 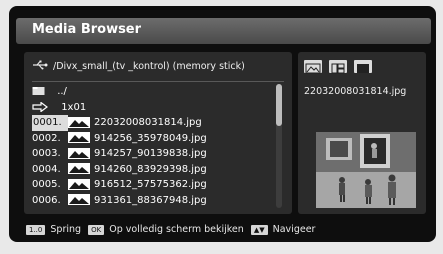 I want to click on list-item-file: 0003. 914257_90139838.jpg, so click(x=158, y=154).